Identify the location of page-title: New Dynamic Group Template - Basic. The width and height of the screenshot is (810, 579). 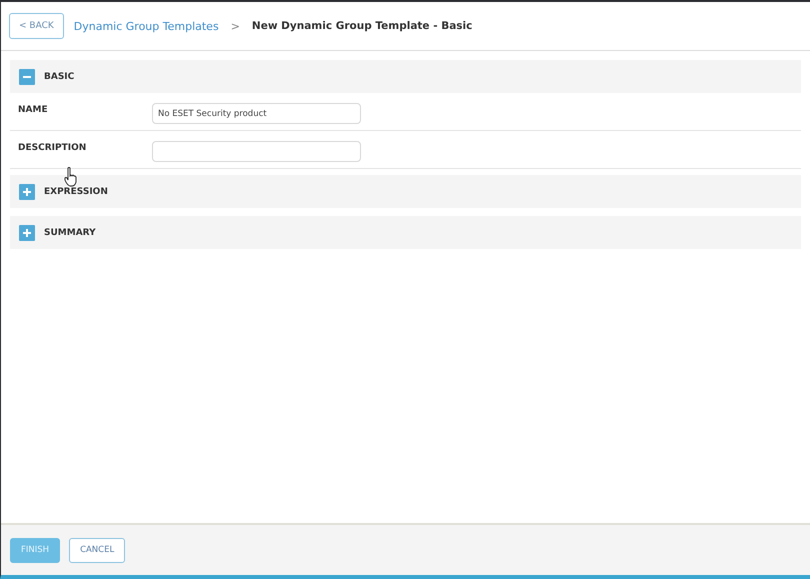
(362, 26).